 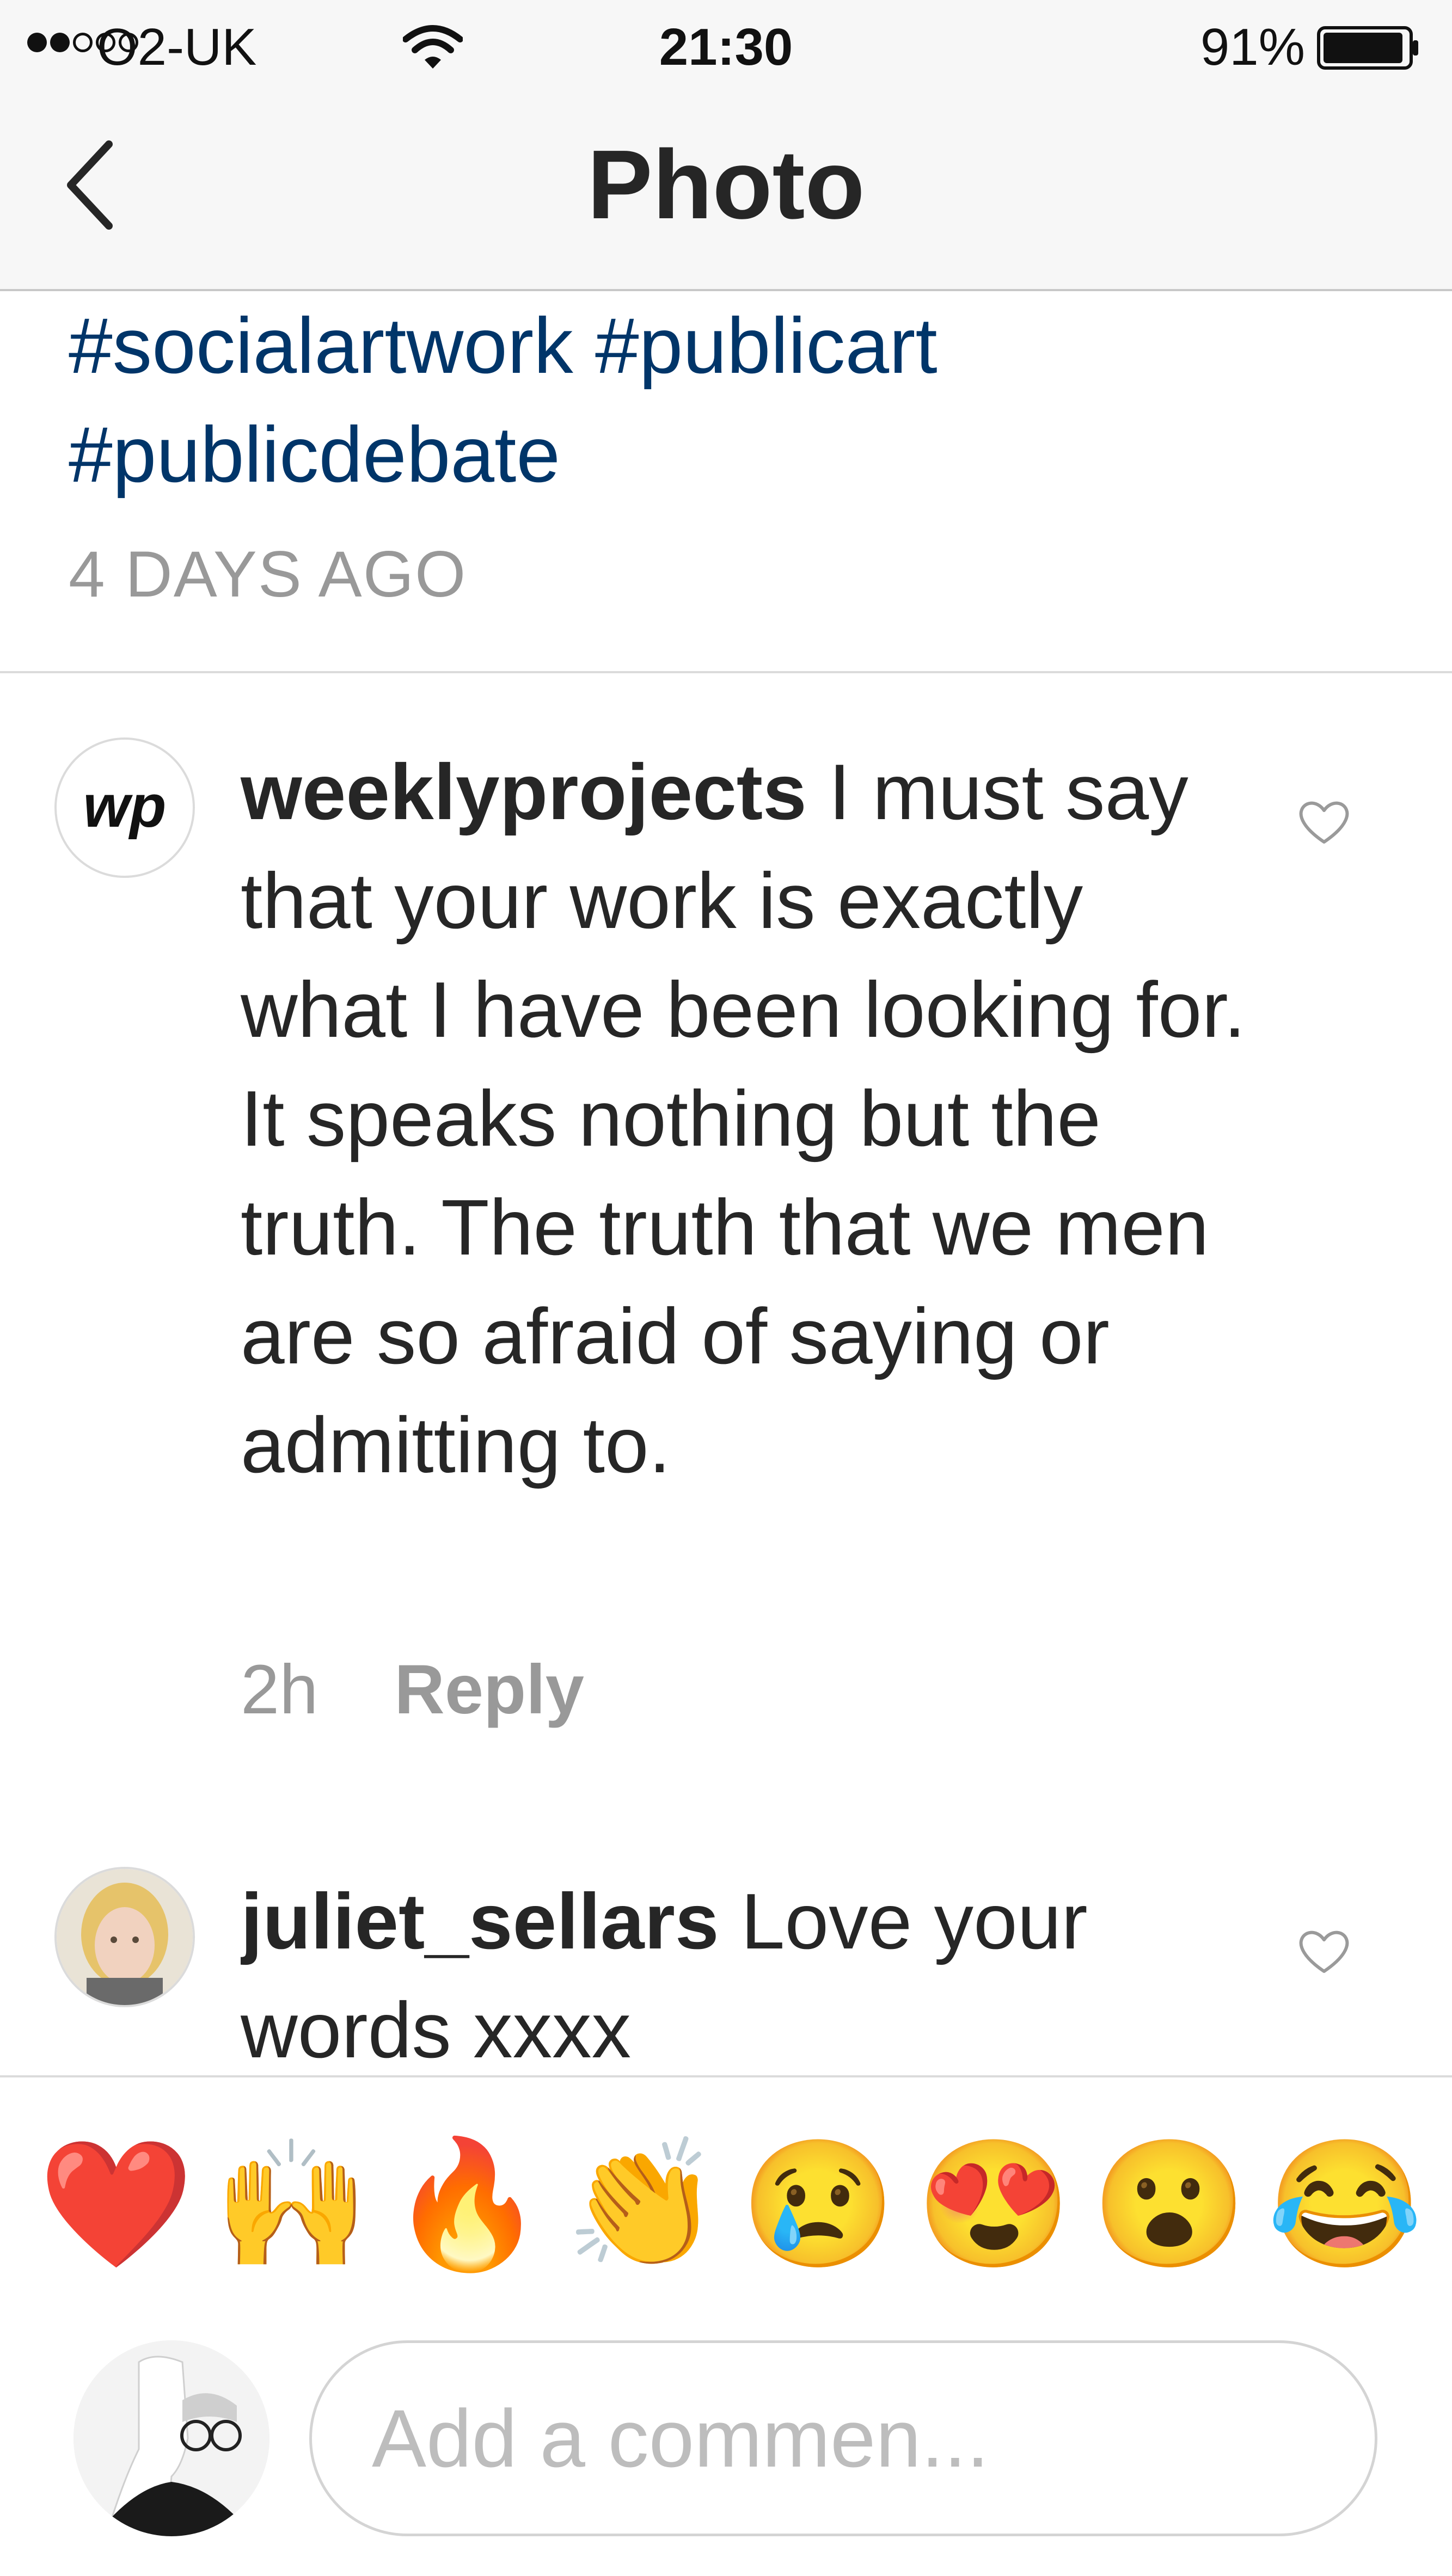 I want to click on post-timestamp: 4 DAYS AGO, so click(x=268, y=574).